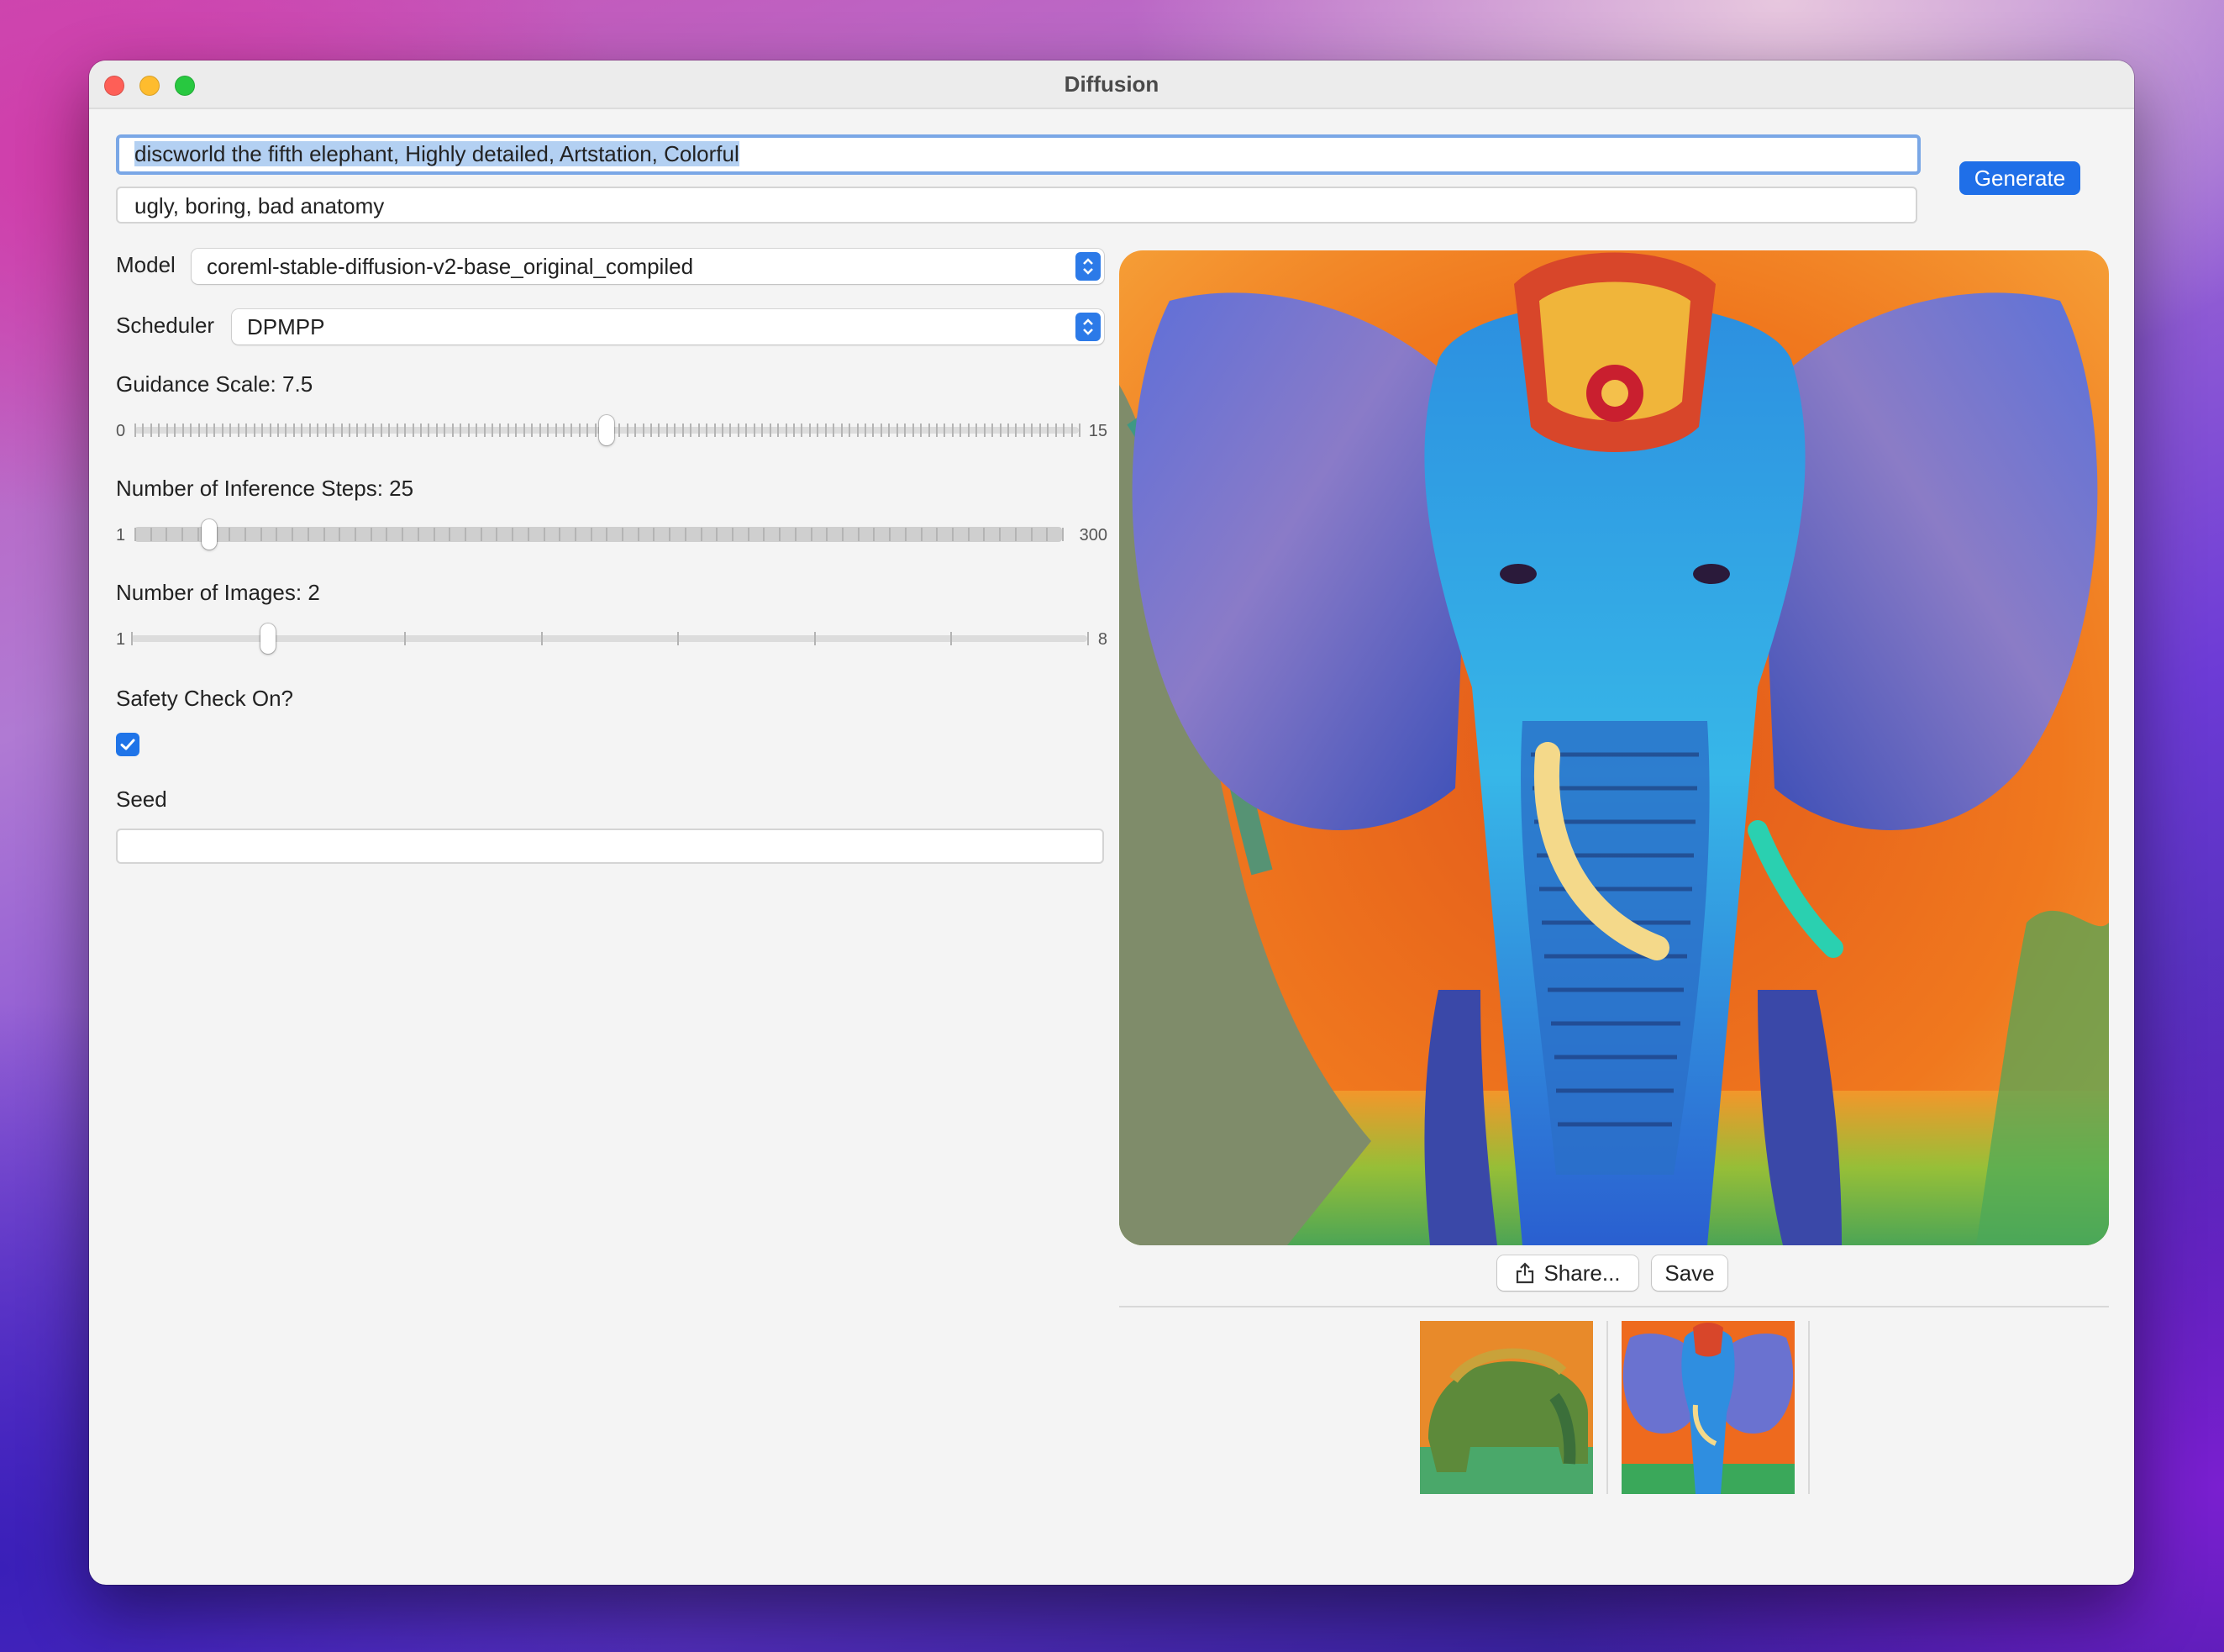  I want to click on guidance-scale-slider: 0 15, so click(611, 430).